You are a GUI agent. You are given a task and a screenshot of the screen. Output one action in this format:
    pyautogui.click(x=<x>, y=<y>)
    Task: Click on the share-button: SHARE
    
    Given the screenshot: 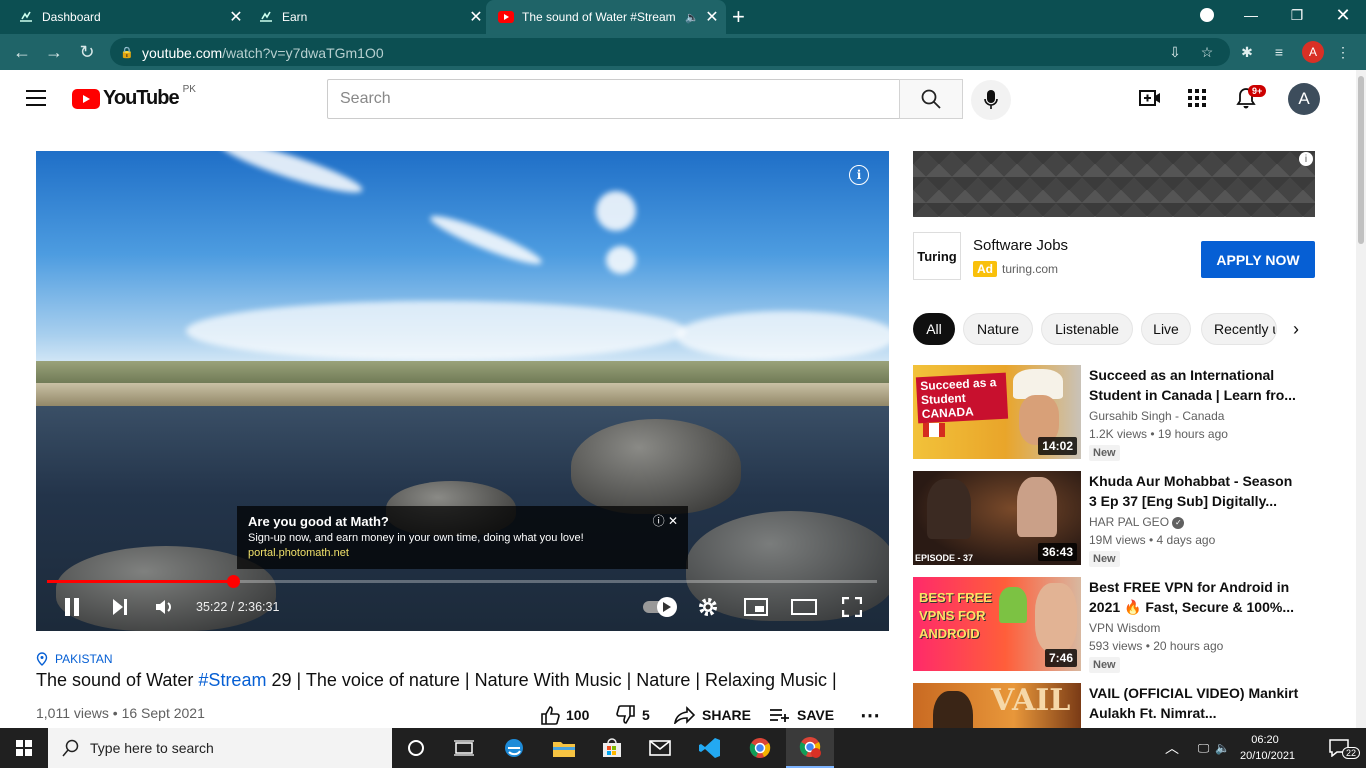 What is the action you would take?
    pyautogui.click(x=712, y=715)
    